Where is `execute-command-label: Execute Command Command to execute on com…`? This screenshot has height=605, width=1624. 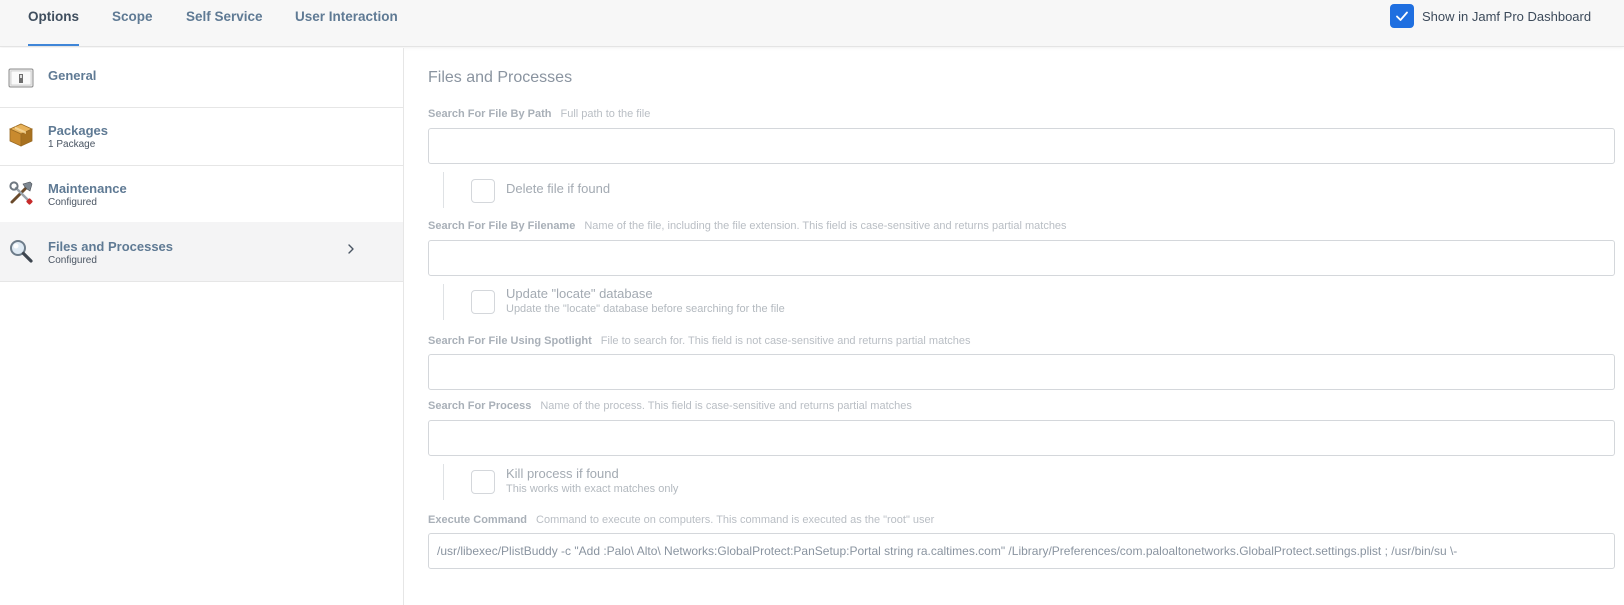 execute-command-label: Execute Command Command to execute on com… is located at coordinates (681, 520).